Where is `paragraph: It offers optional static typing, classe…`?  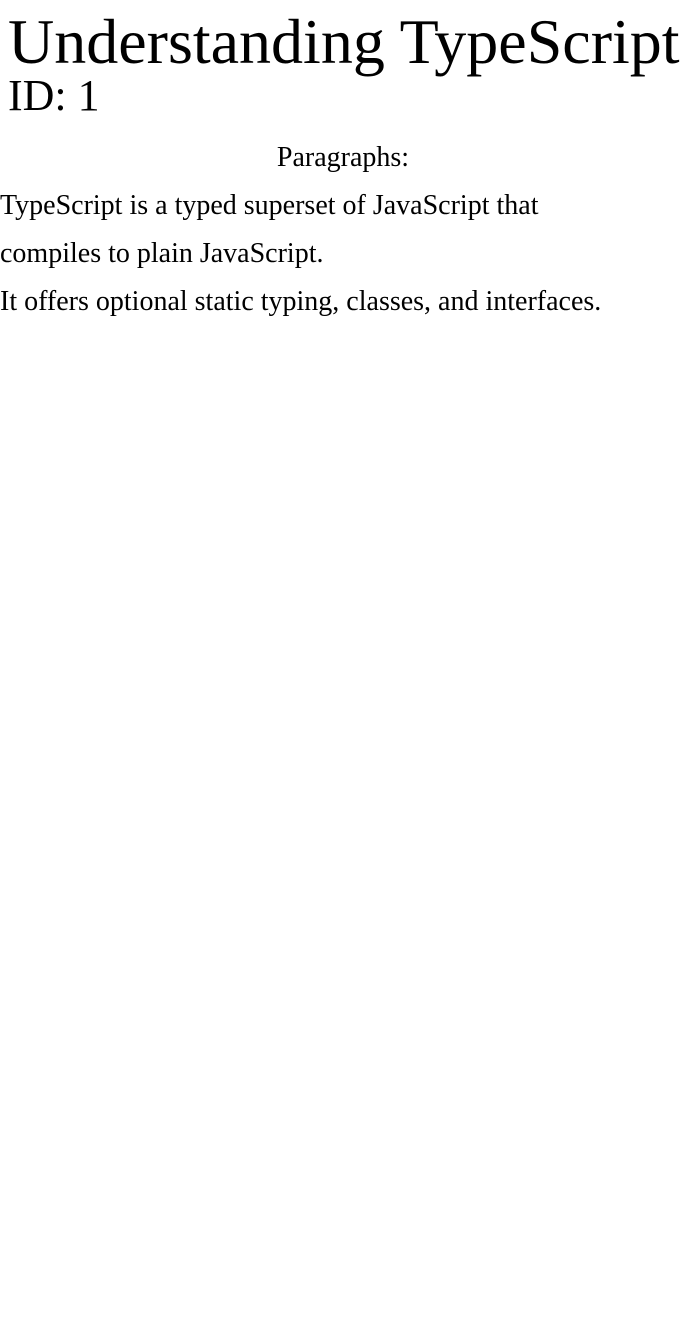 paragraph: It offers optional static typing, classe… is located at coordinates (301, 301).